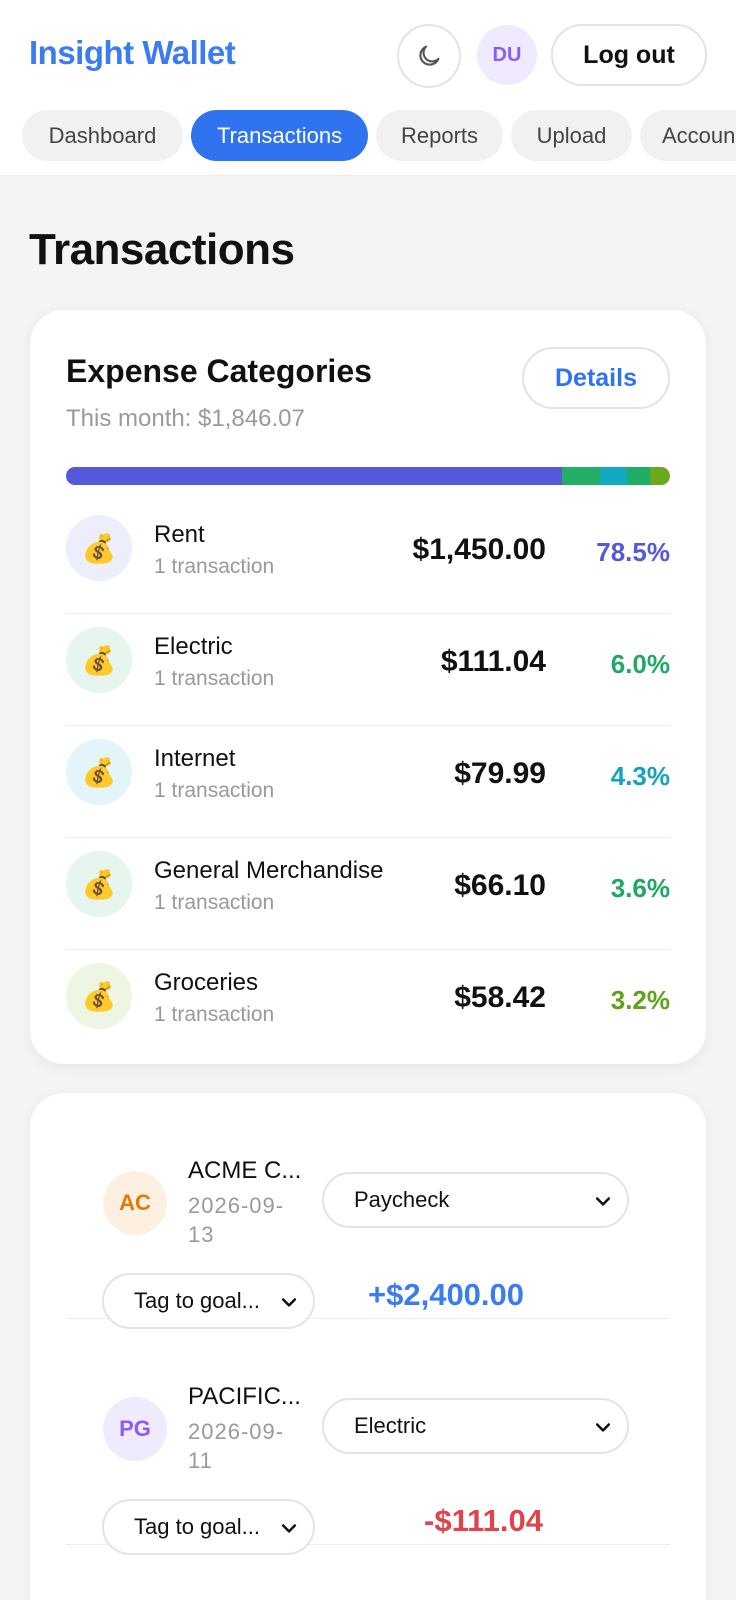  I want to click on bar-segment-electric, so click(580, 476).